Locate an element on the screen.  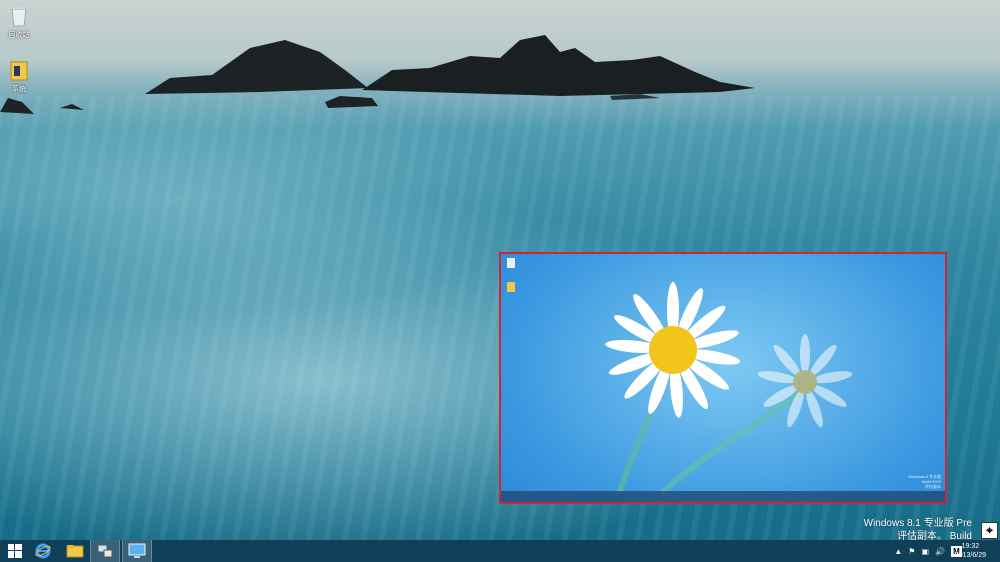
windows-logo-icon is located at coordinates (15, 551).